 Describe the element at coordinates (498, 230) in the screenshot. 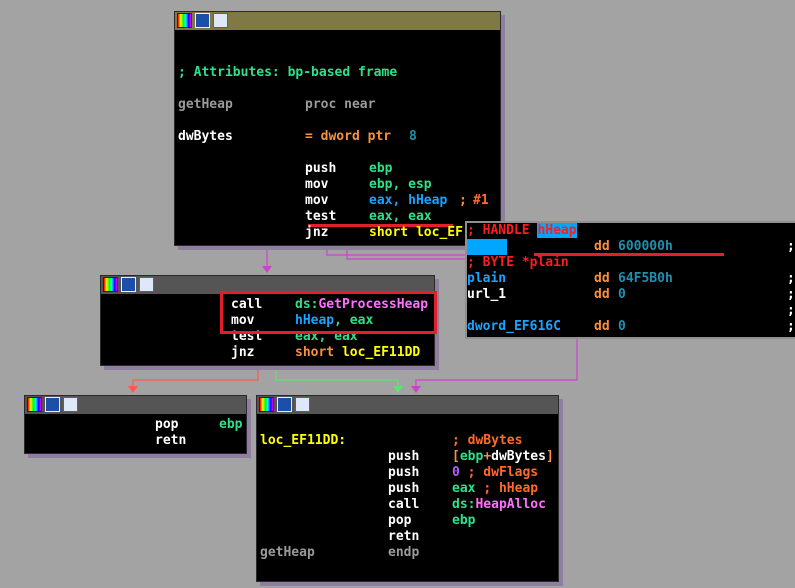

I see `type-comment: ; HANDLE` at that location.